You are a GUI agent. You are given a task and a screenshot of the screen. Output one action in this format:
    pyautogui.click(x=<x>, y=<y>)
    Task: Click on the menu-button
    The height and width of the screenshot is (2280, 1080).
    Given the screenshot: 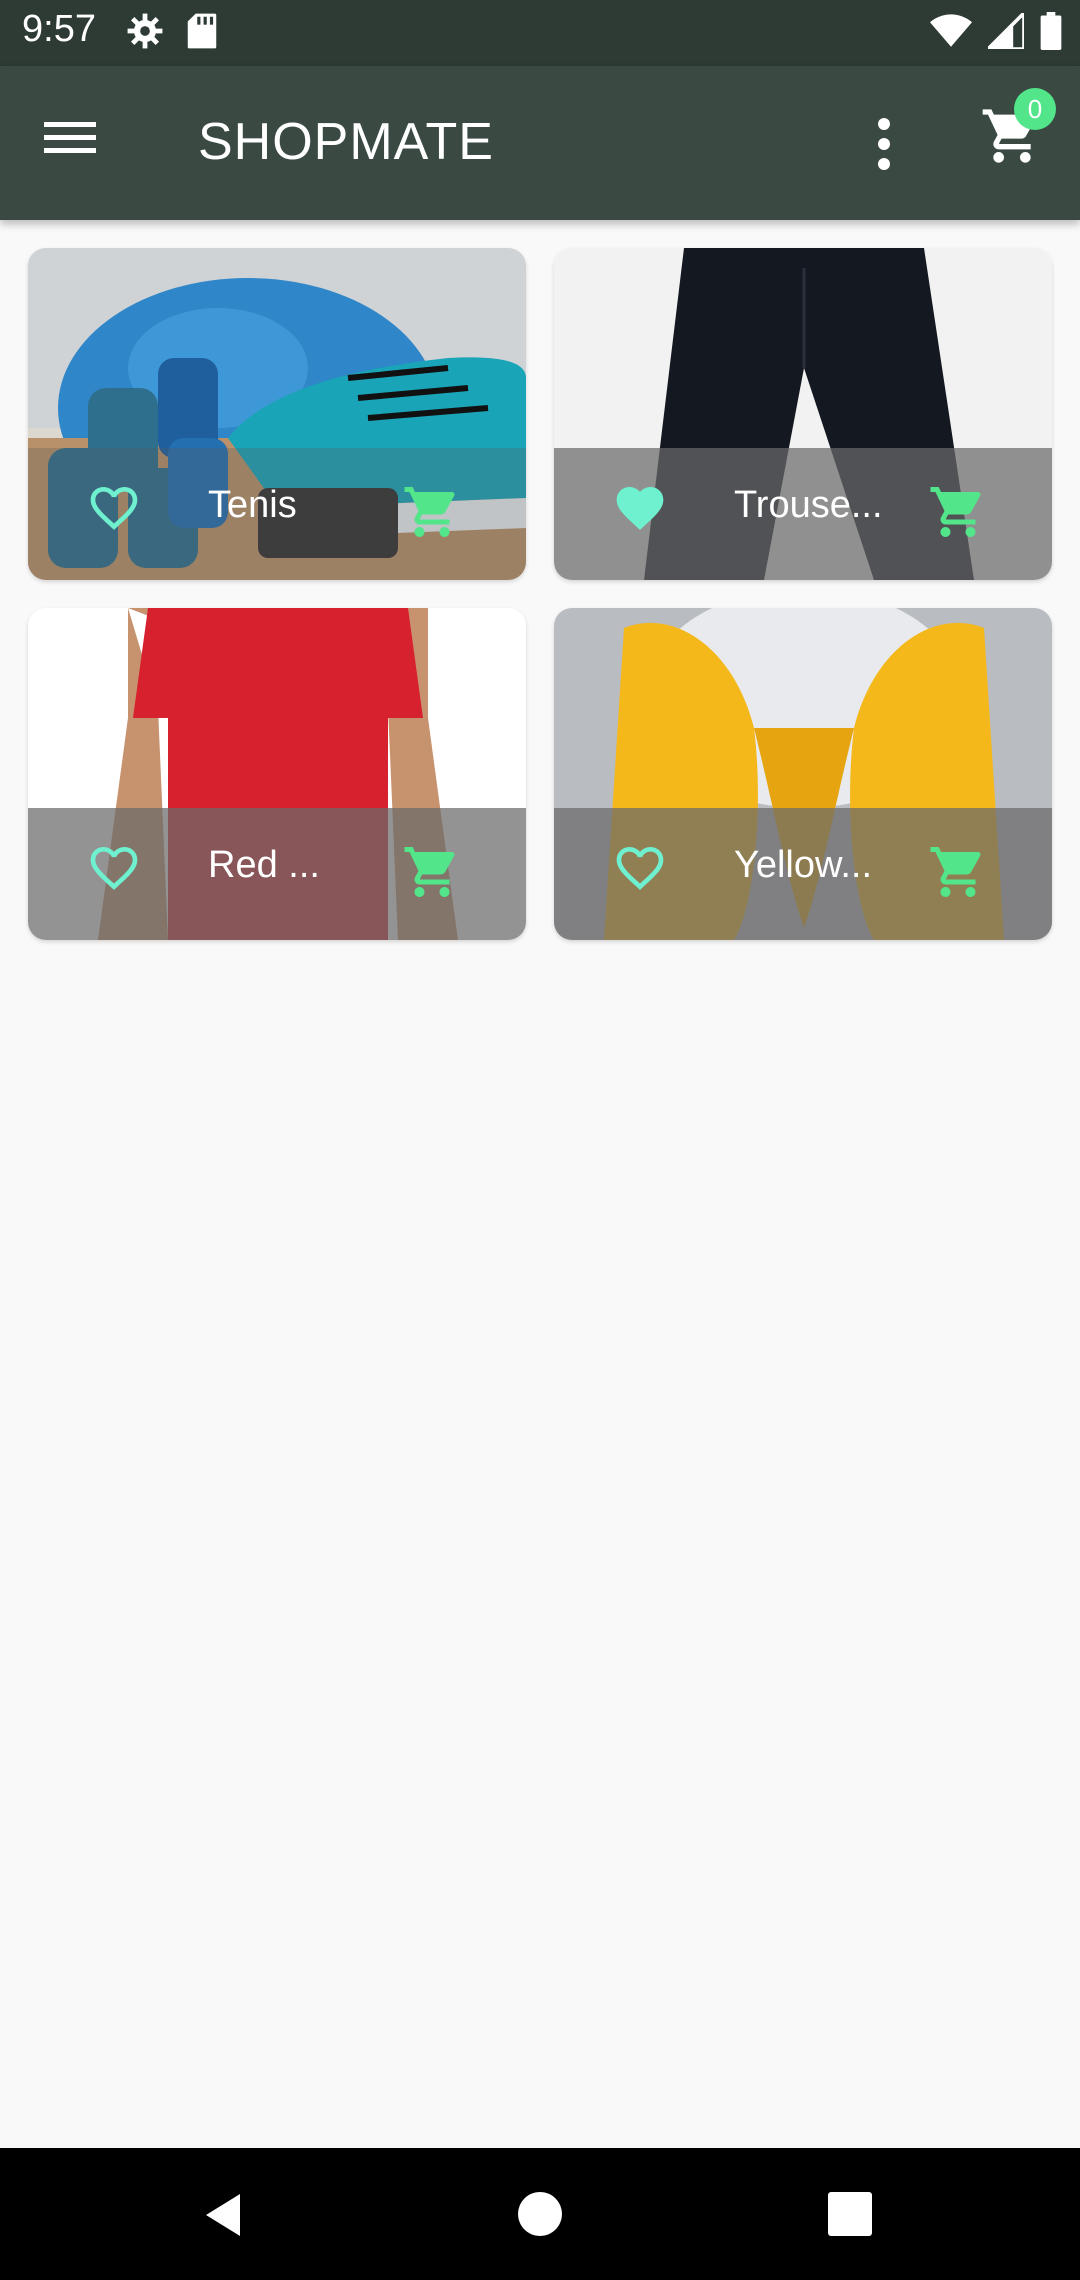 What is the action you would take?
    pyautogui.click(x=74, y=143)
    